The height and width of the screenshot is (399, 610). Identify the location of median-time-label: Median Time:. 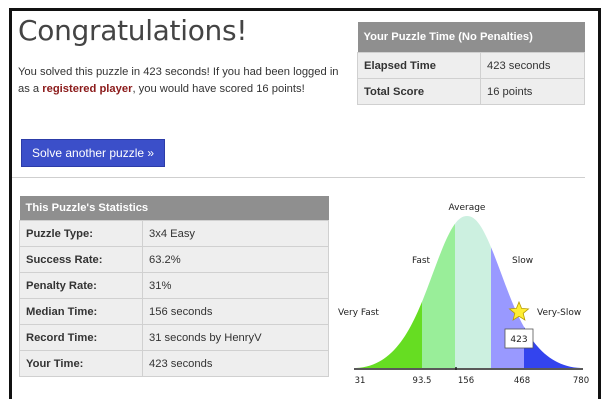
(81, 311).